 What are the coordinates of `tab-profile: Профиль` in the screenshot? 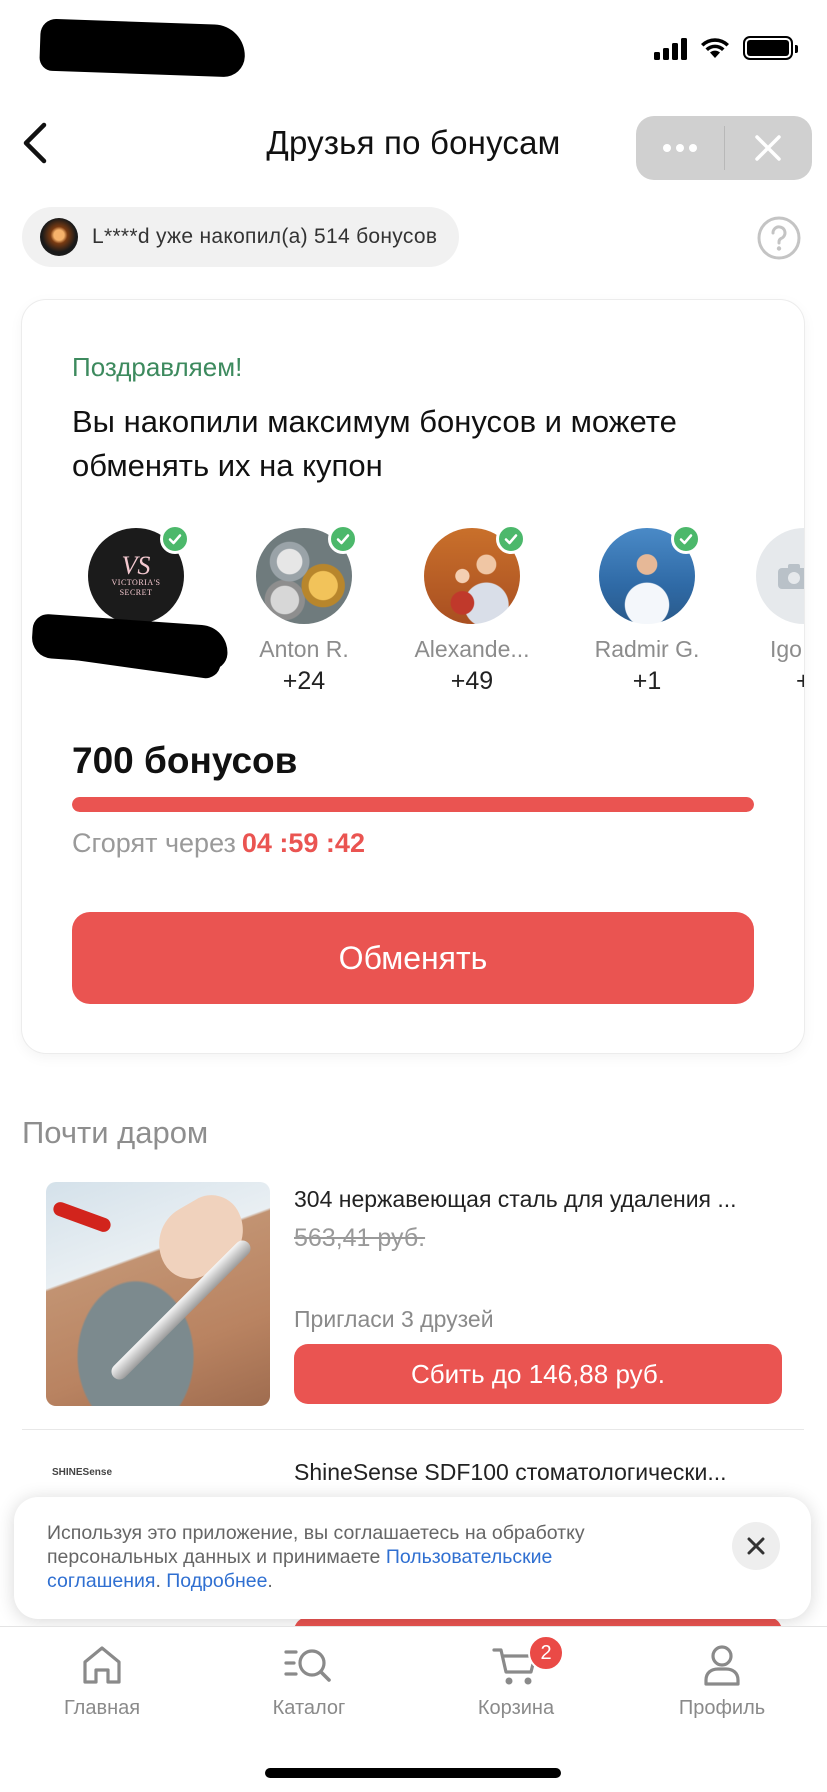 It's located at (722, 1678).